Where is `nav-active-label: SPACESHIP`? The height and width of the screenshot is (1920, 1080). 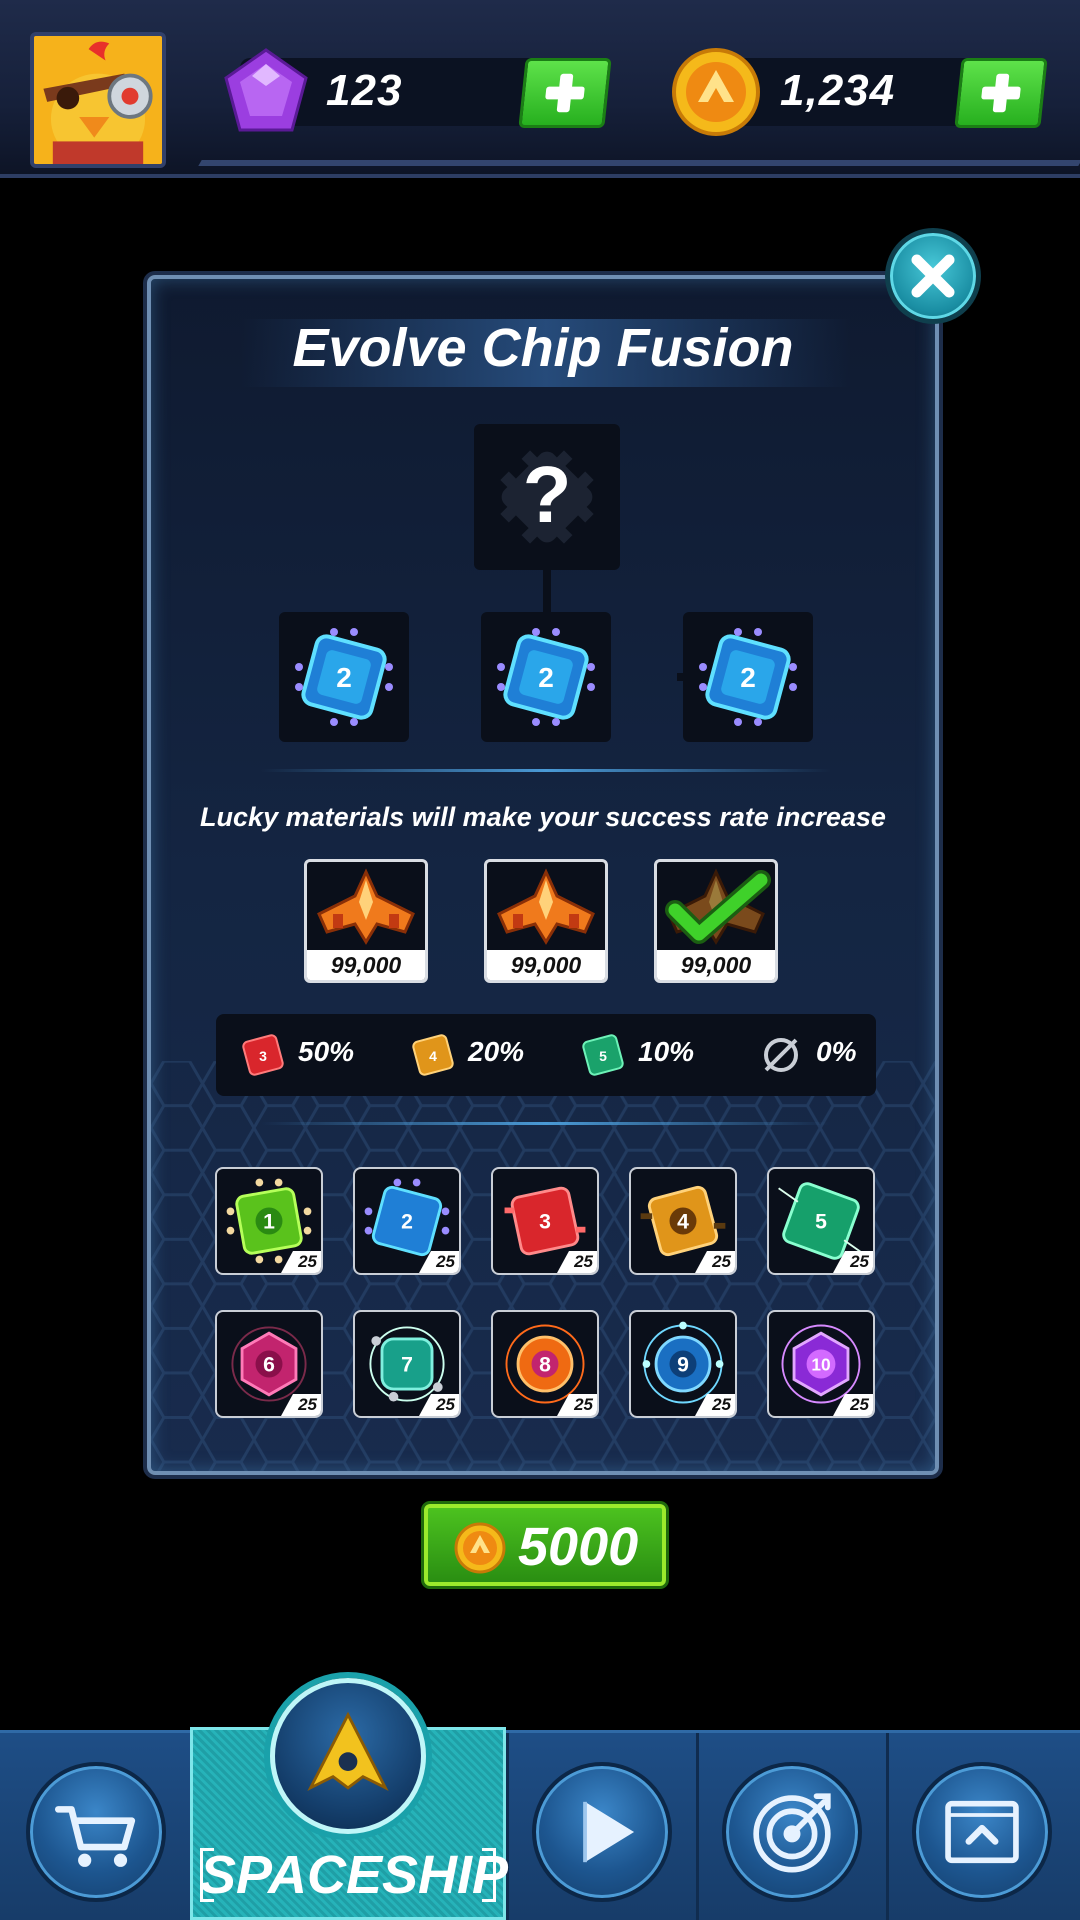 nav-active-label: SPACESHIP is located at coordinates (354, 1875).